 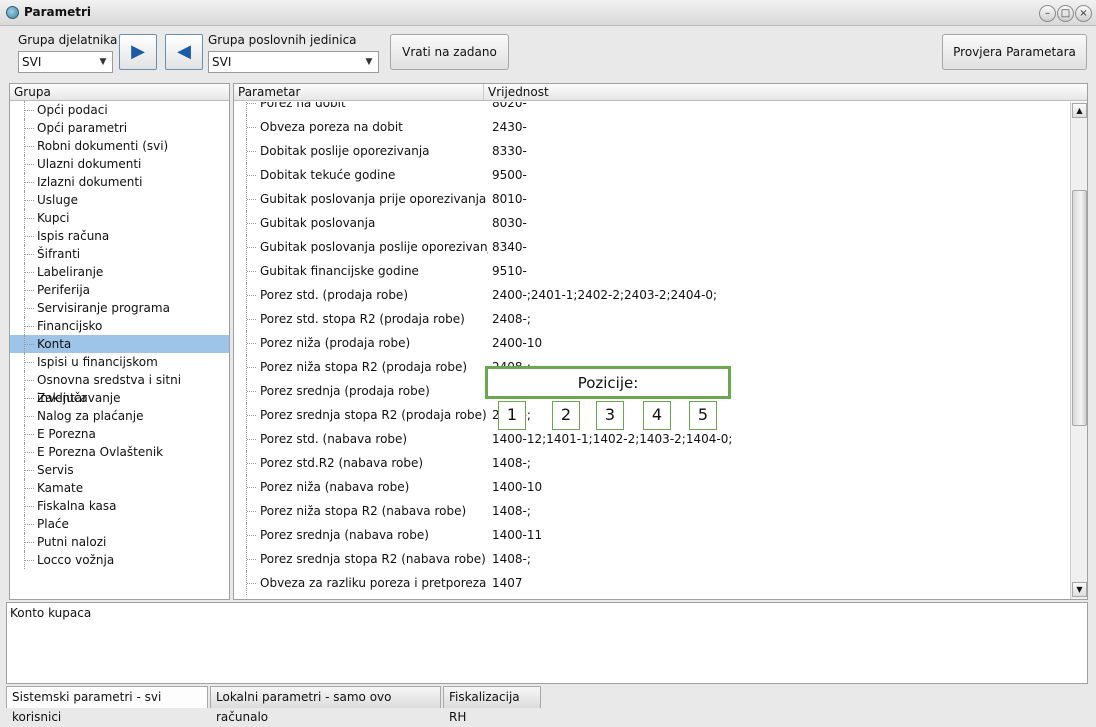 I want to click on param-column-header: Parametar, so click(x=359, y=92).